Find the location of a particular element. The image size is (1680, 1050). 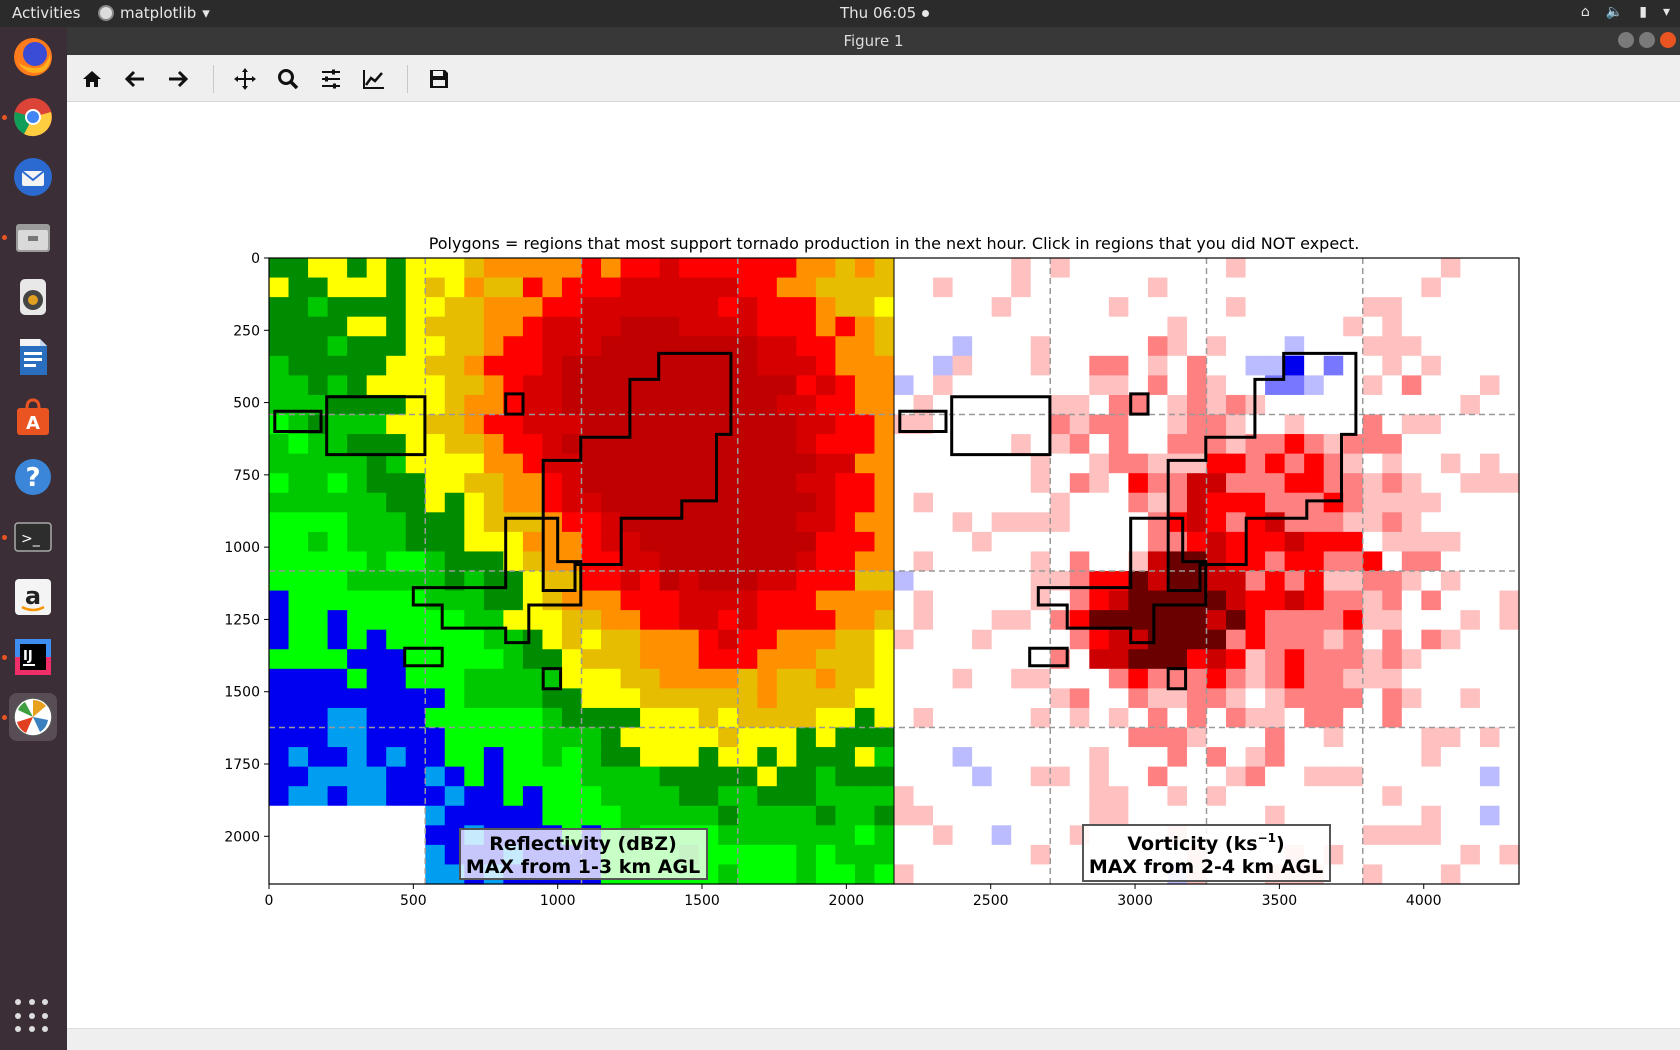

software-center-icon: A is located at coordinates (33, 417).